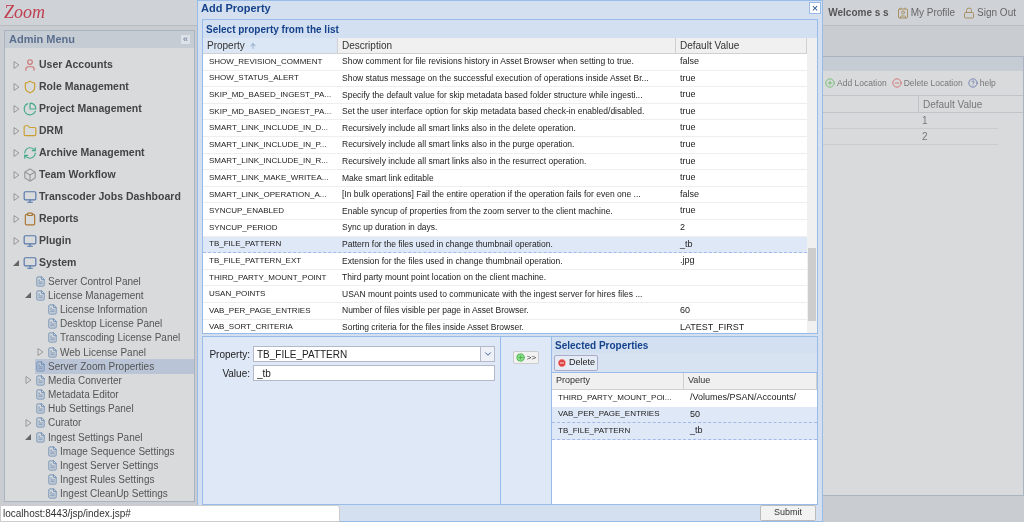  I want to click on tree-item: Reports, so click(55, 219).